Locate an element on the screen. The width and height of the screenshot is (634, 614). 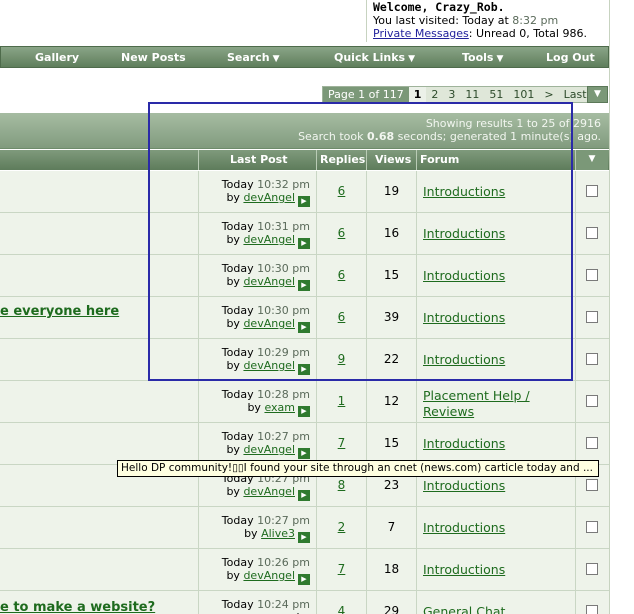
pagination: Page 1 of 117 1 2 3 11 51 101 > Last » is located at coordinates (462, 94).